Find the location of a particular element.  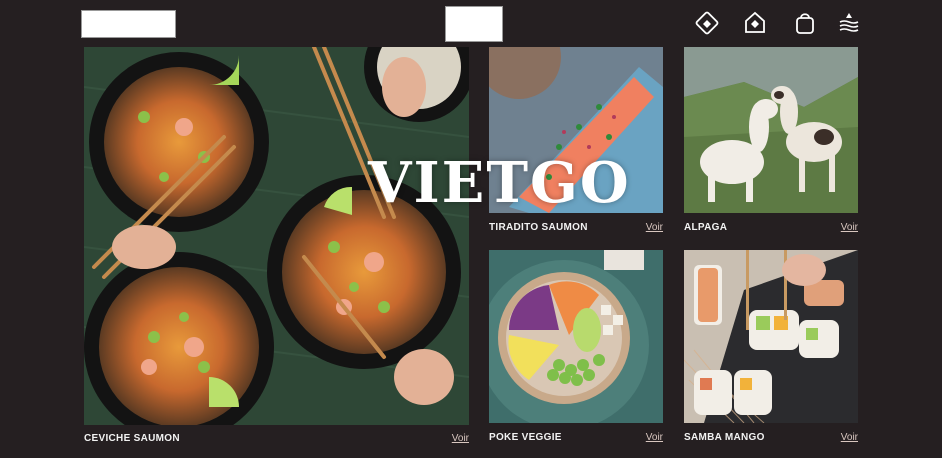

dish-name: TIRADITO SAUMON is located at coordinates (538, 227).